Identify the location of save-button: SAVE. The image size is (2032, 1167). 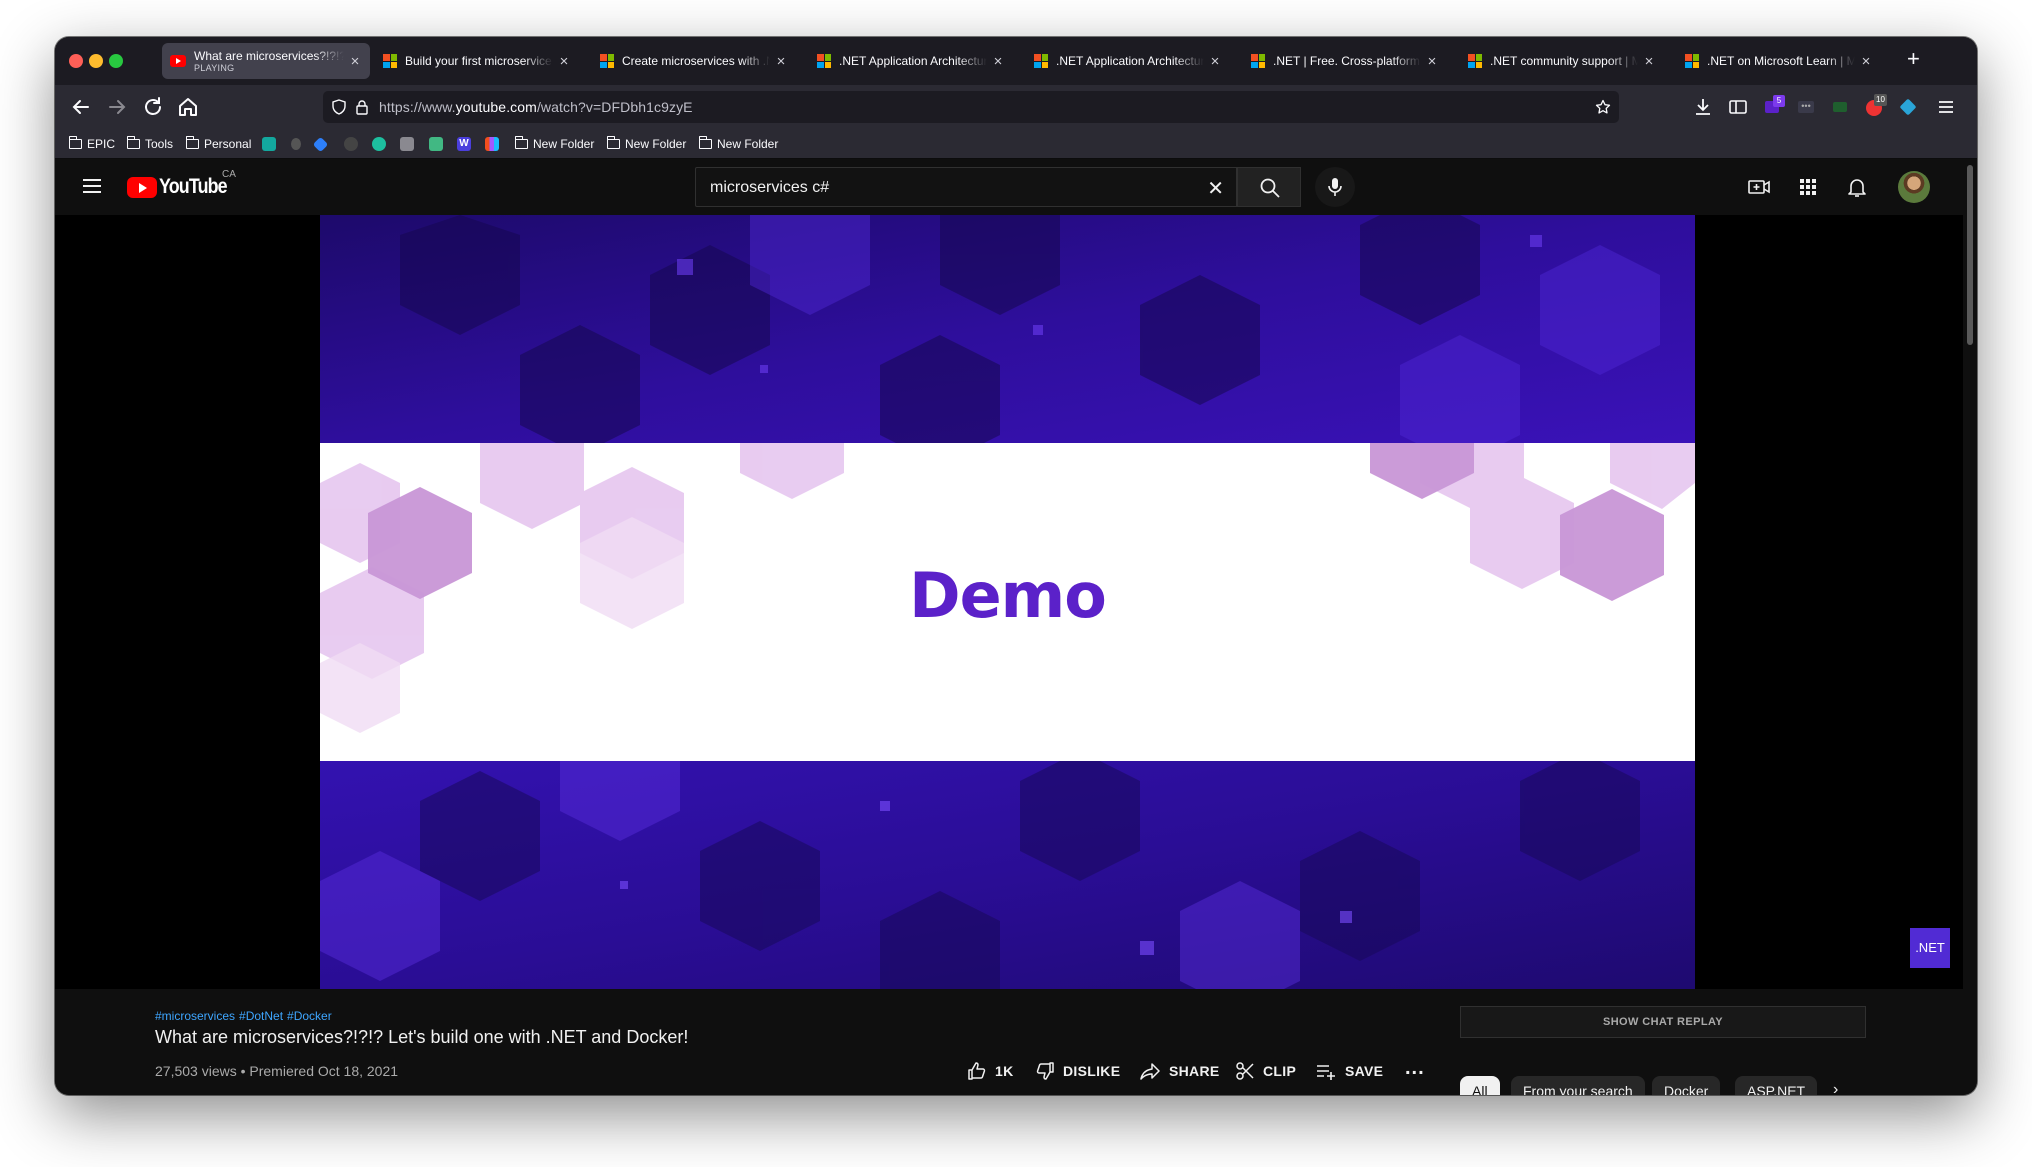
(1349, 1071).